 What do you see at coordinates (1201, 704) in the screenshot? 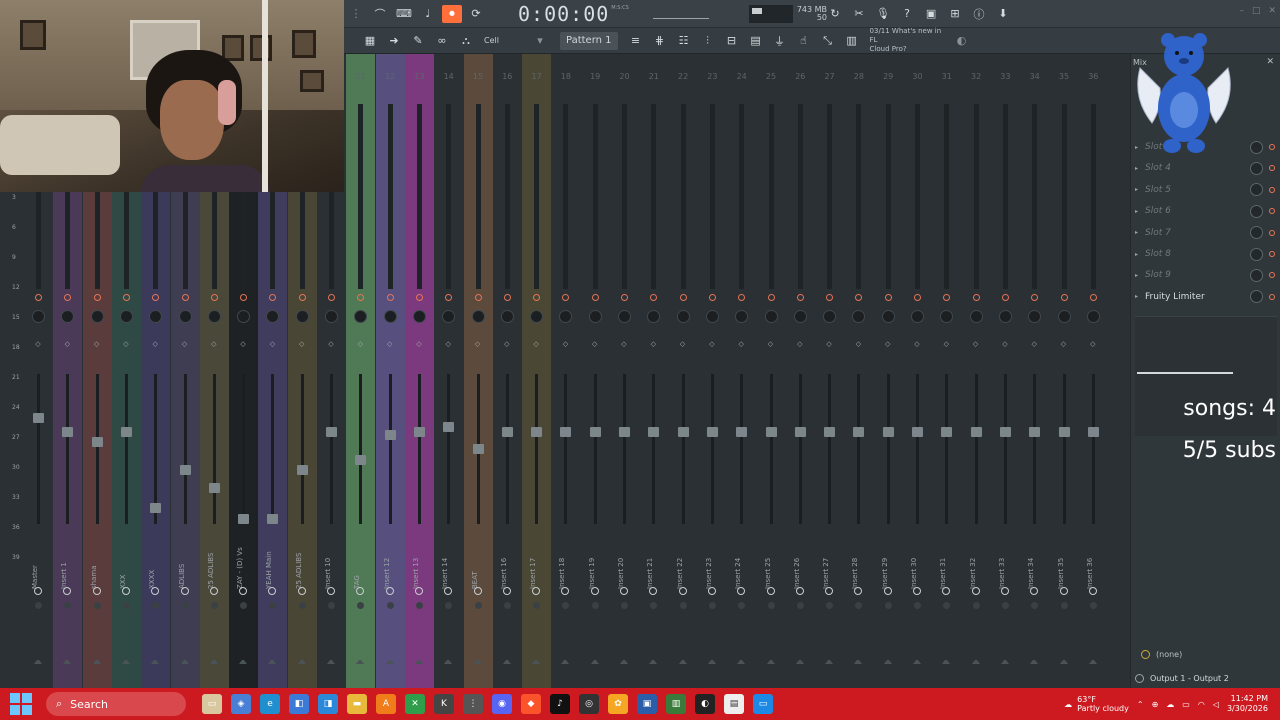
I see `wifi-icon: ◠` at bounding box center [1201, 704].